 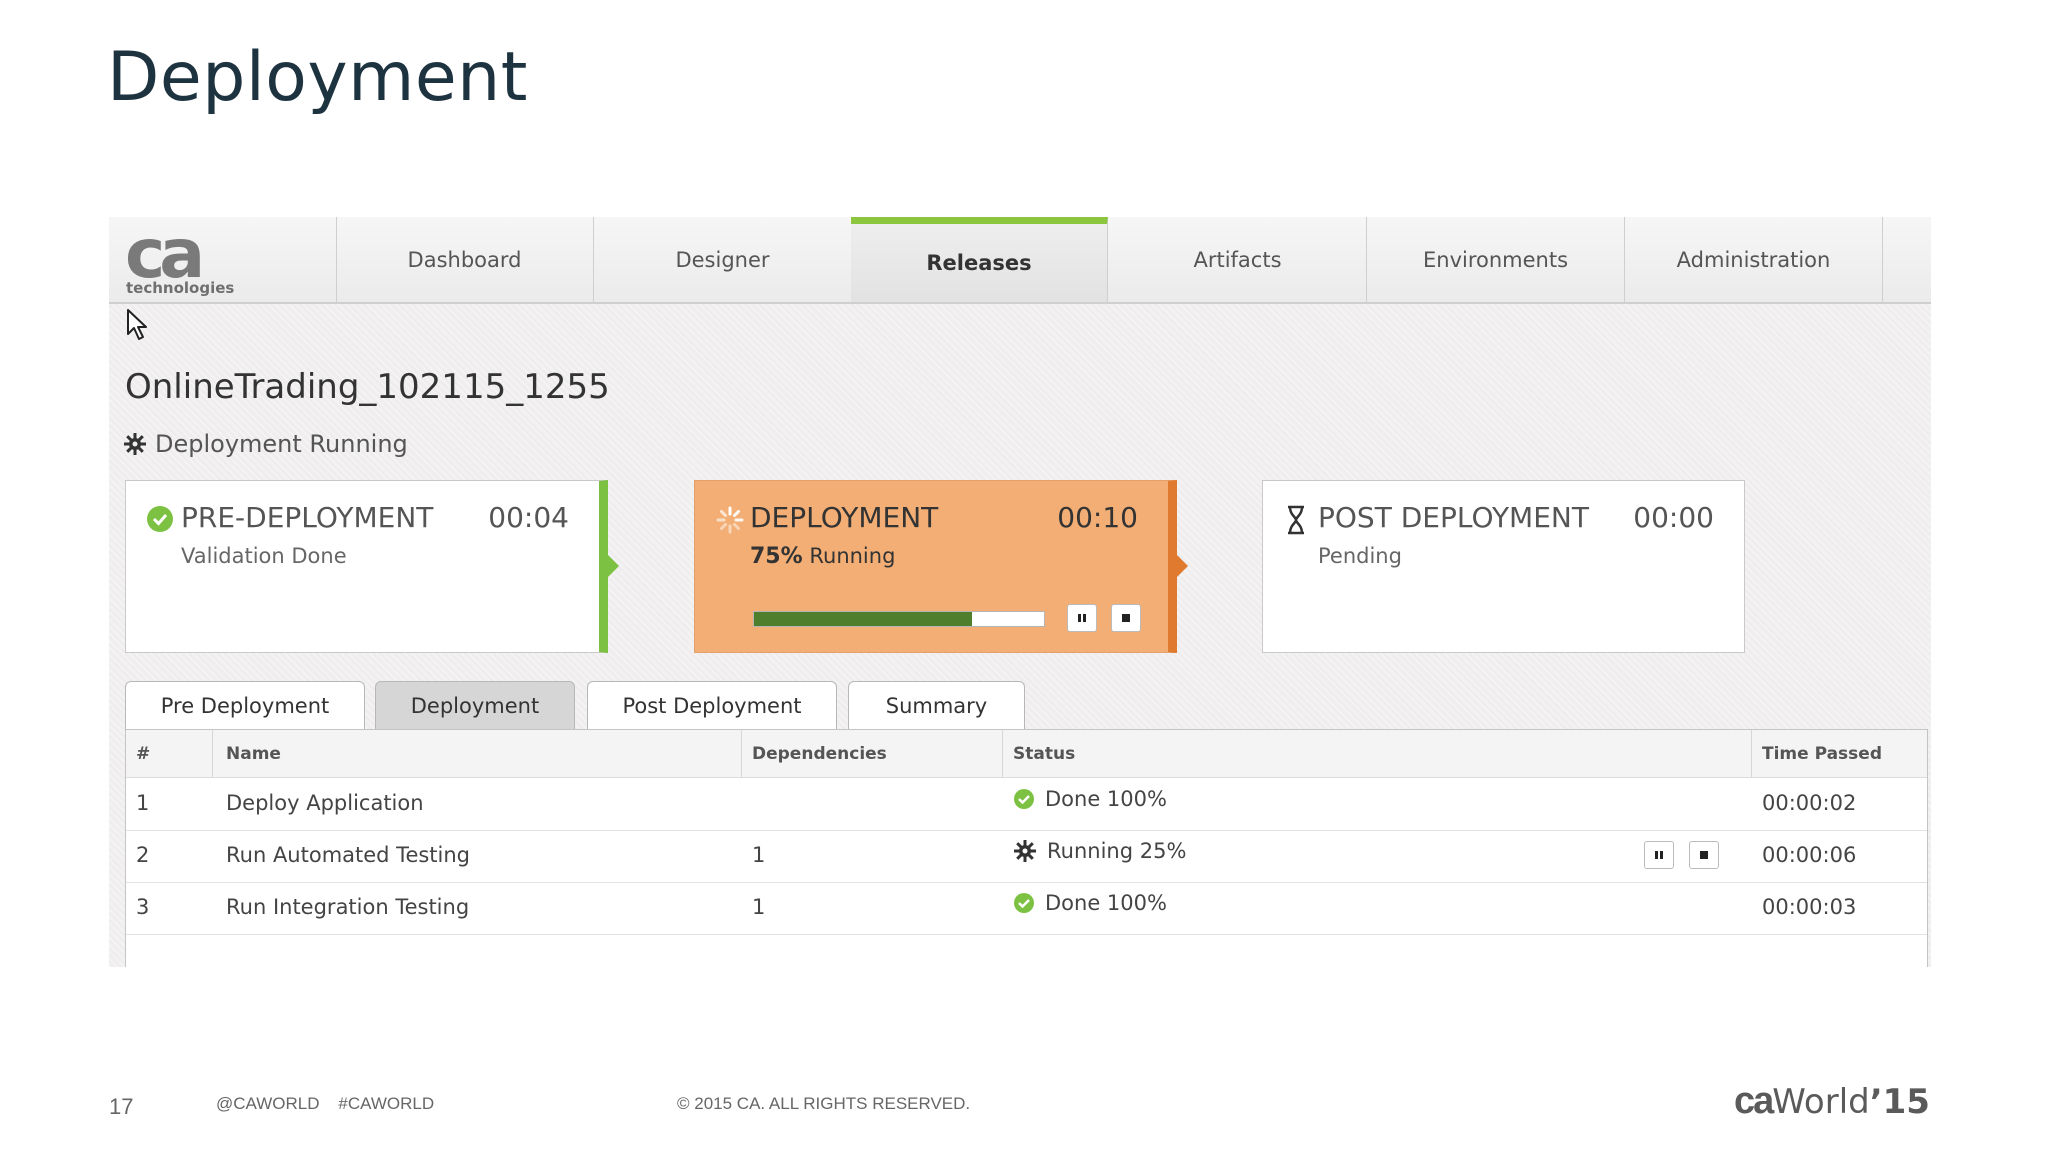 What do you see at coordinates (143, 754) in the screenshot?
I see `column-header-number: #` at bounding box center [143, 754].